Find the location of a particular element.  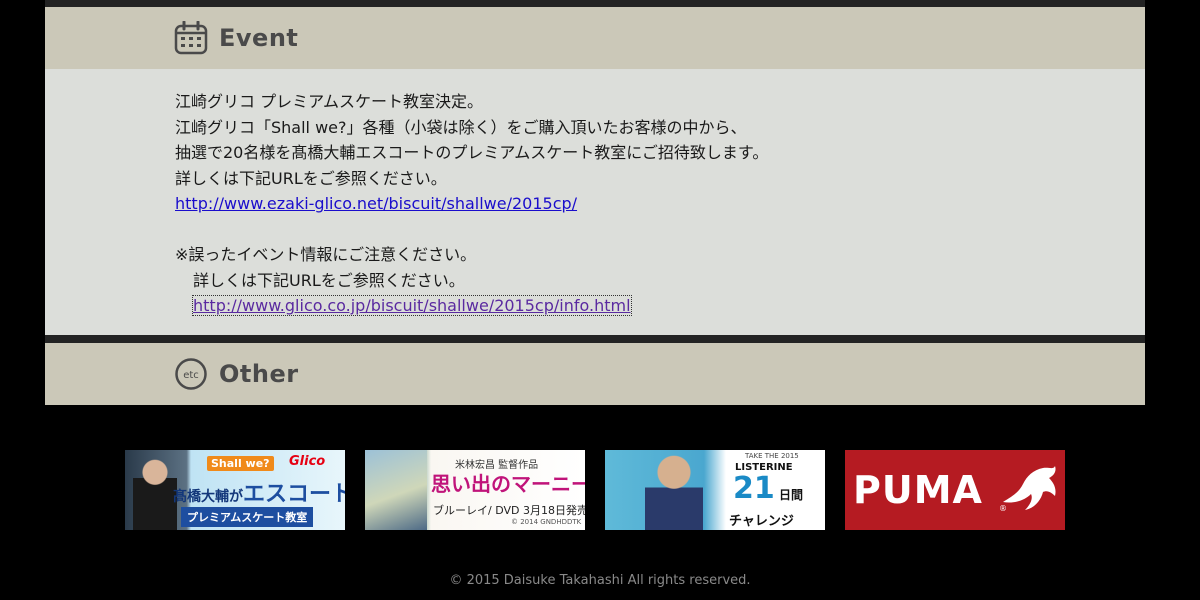

event-line-2: 江崎グリコ「Shall we?」各種（小袋は除く）をご購入頂いたお客様の中から、 is located at coordinates (461, 127).